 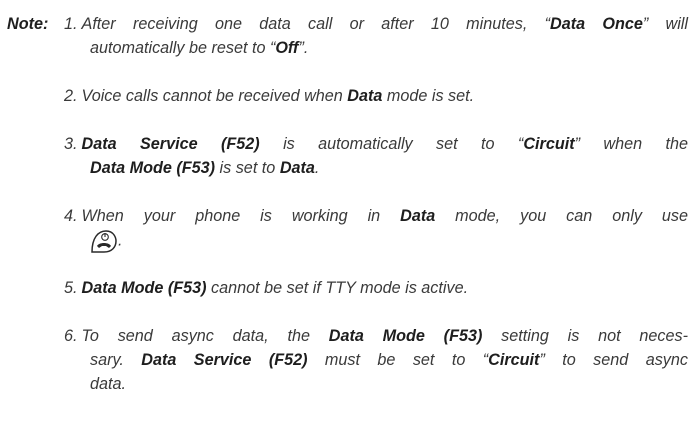 I want to click on note-text: data, so click(x=106, y=384).